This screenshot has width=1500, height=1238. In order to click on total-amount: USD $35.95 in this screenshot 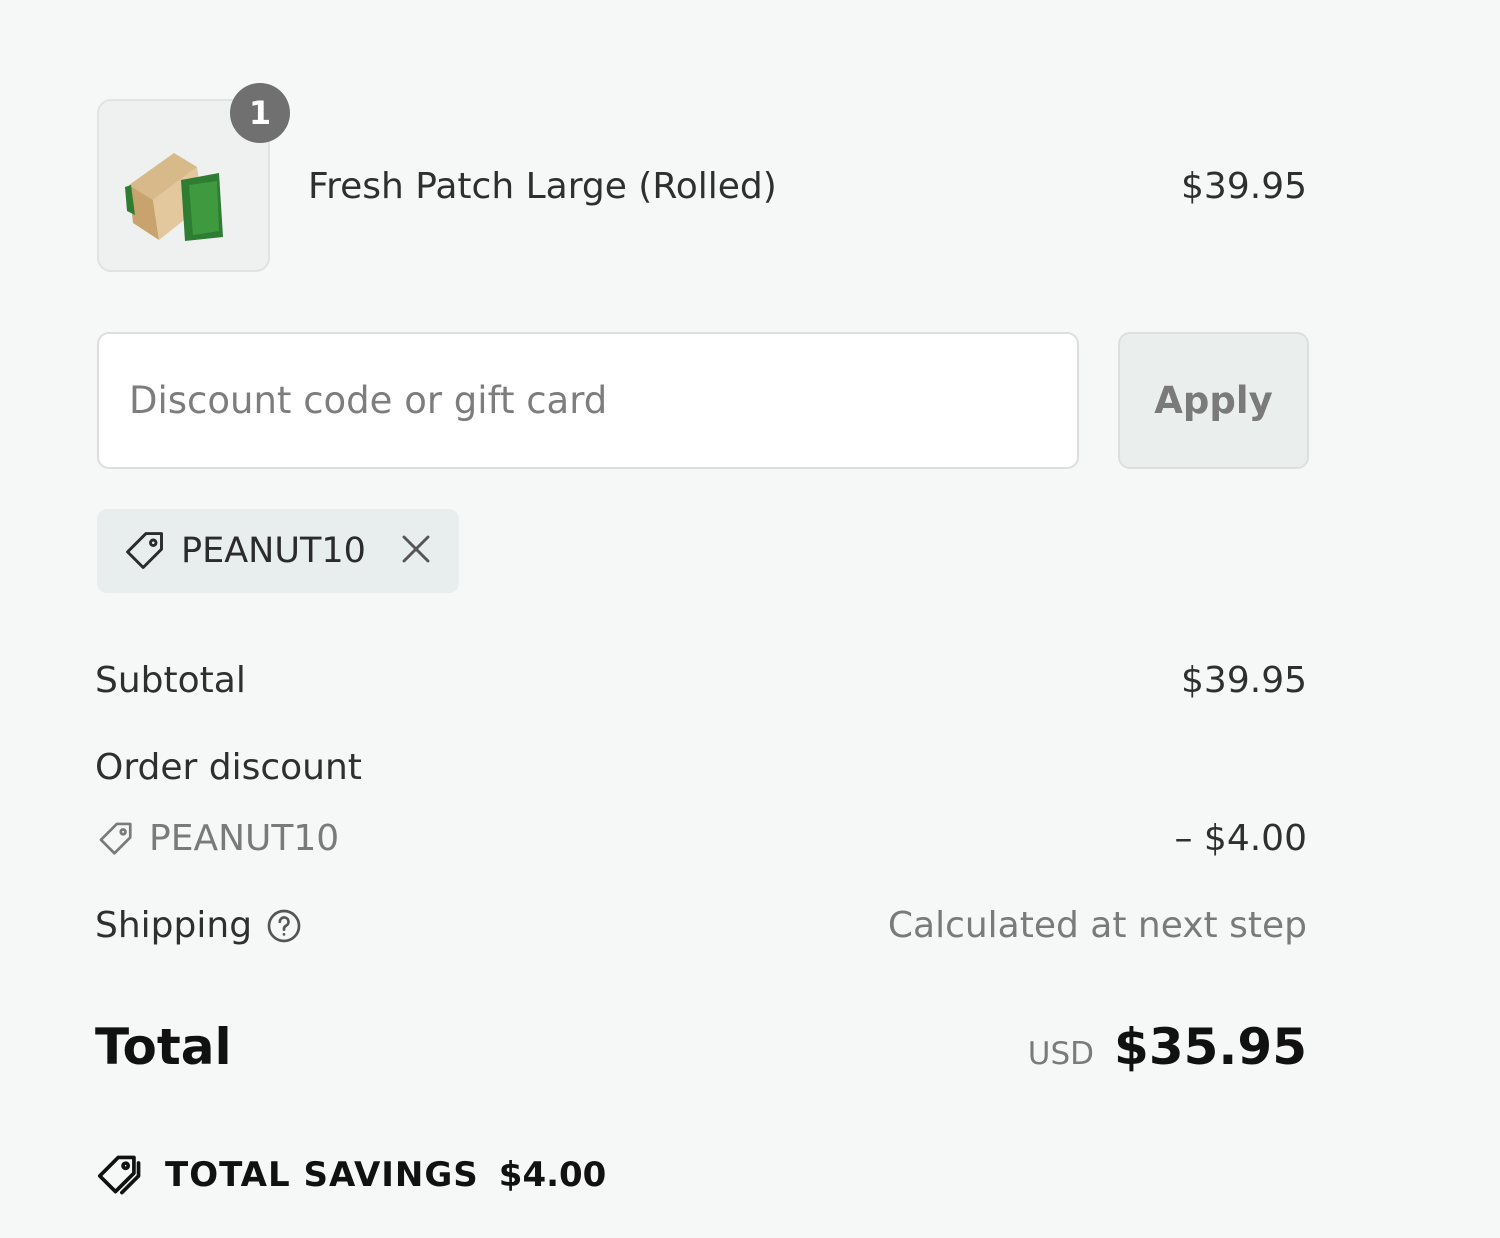, I will do `click(1167, 1047)`.